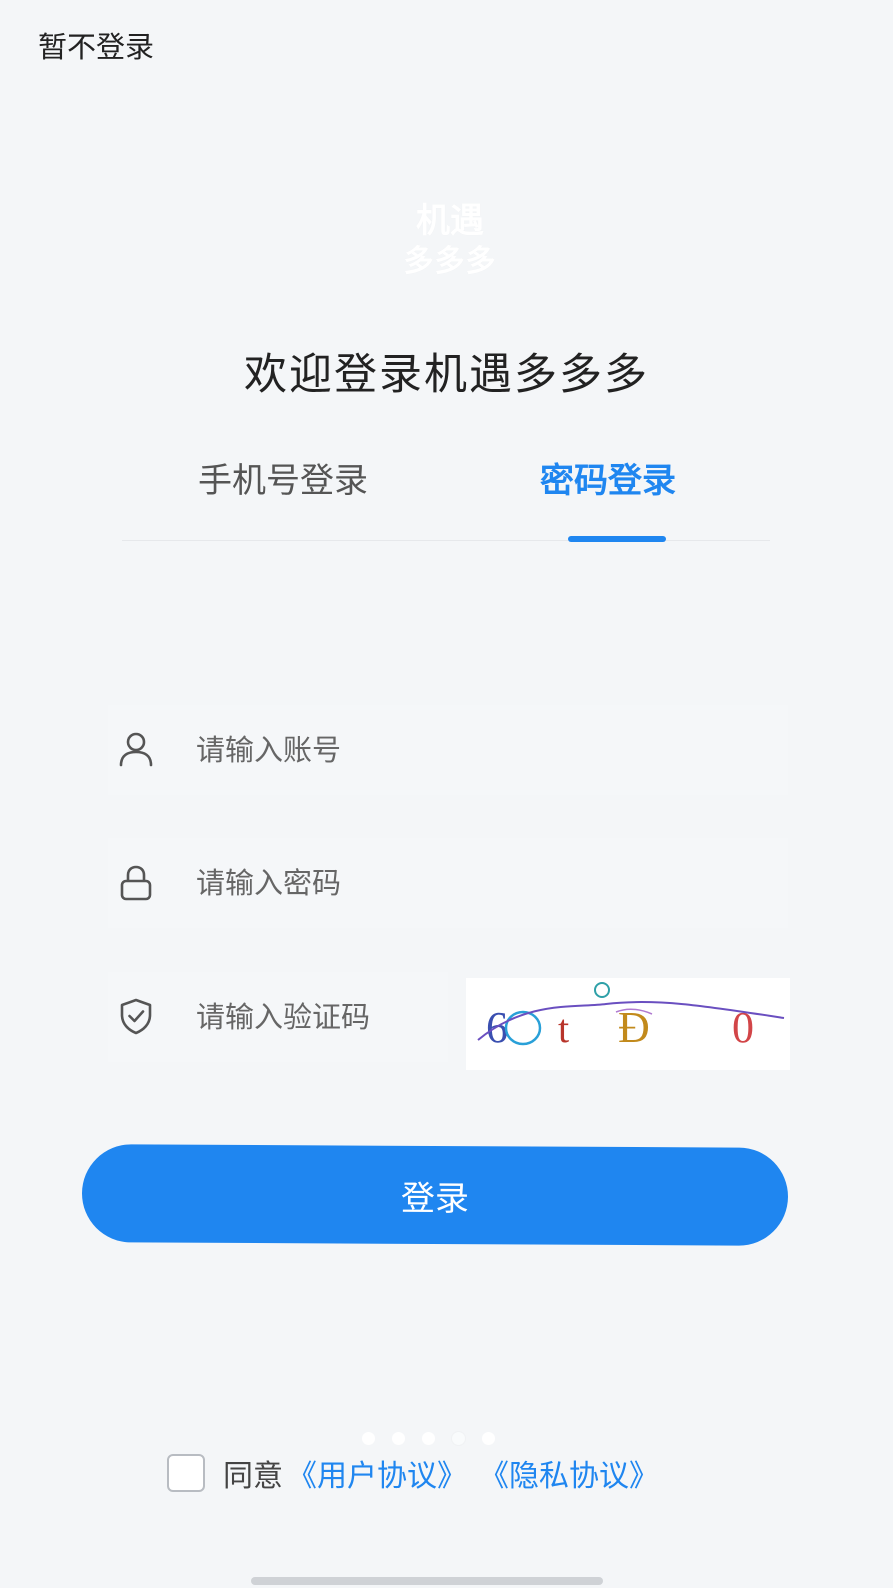 The height and width of the screenshot is (1588, 893). Describe the element at coordinates (186, 1473) in the screenshot. I see `agreement-checkbox` at that location.